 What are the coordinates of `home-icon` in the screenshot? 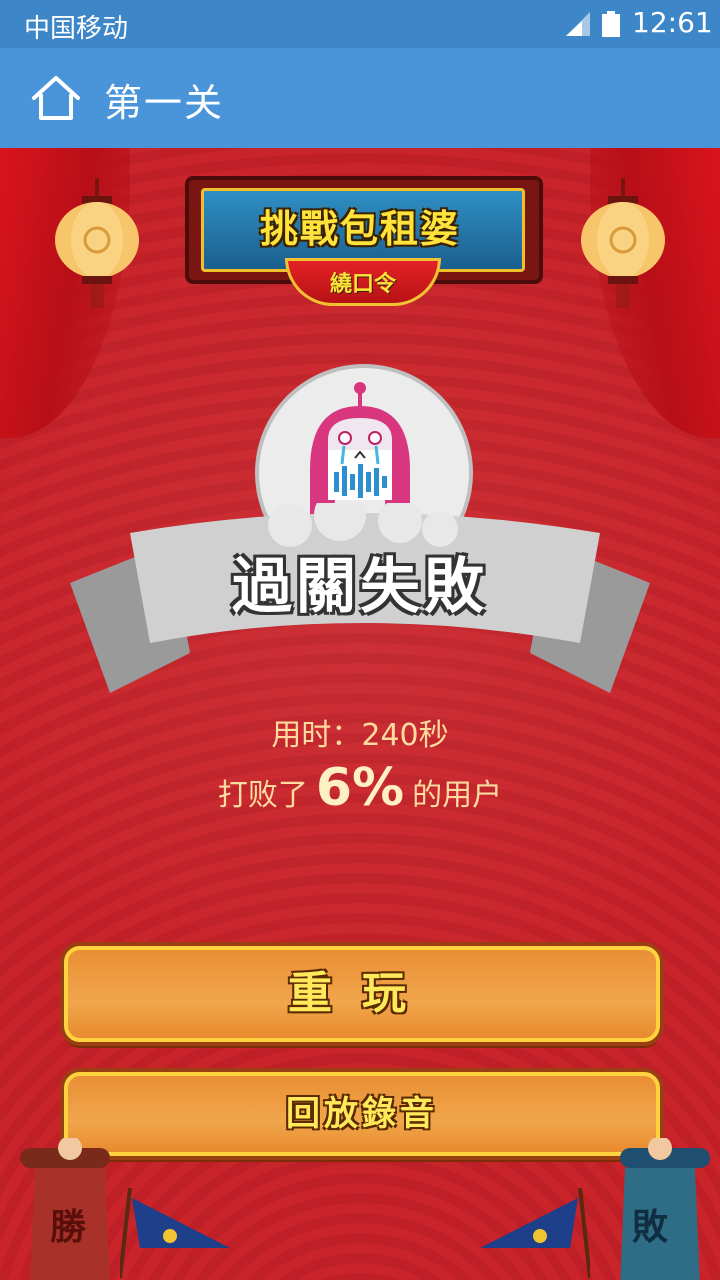 It's located at (56, 98).